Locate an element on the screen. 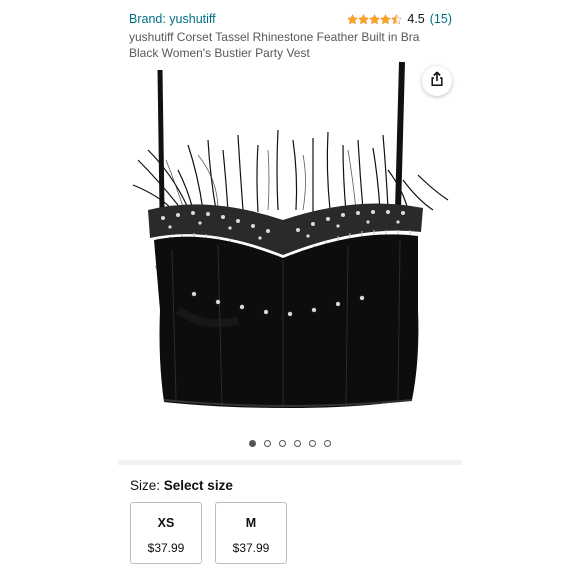  rating: 4.5 (15) is located at coordinates (399, 19).